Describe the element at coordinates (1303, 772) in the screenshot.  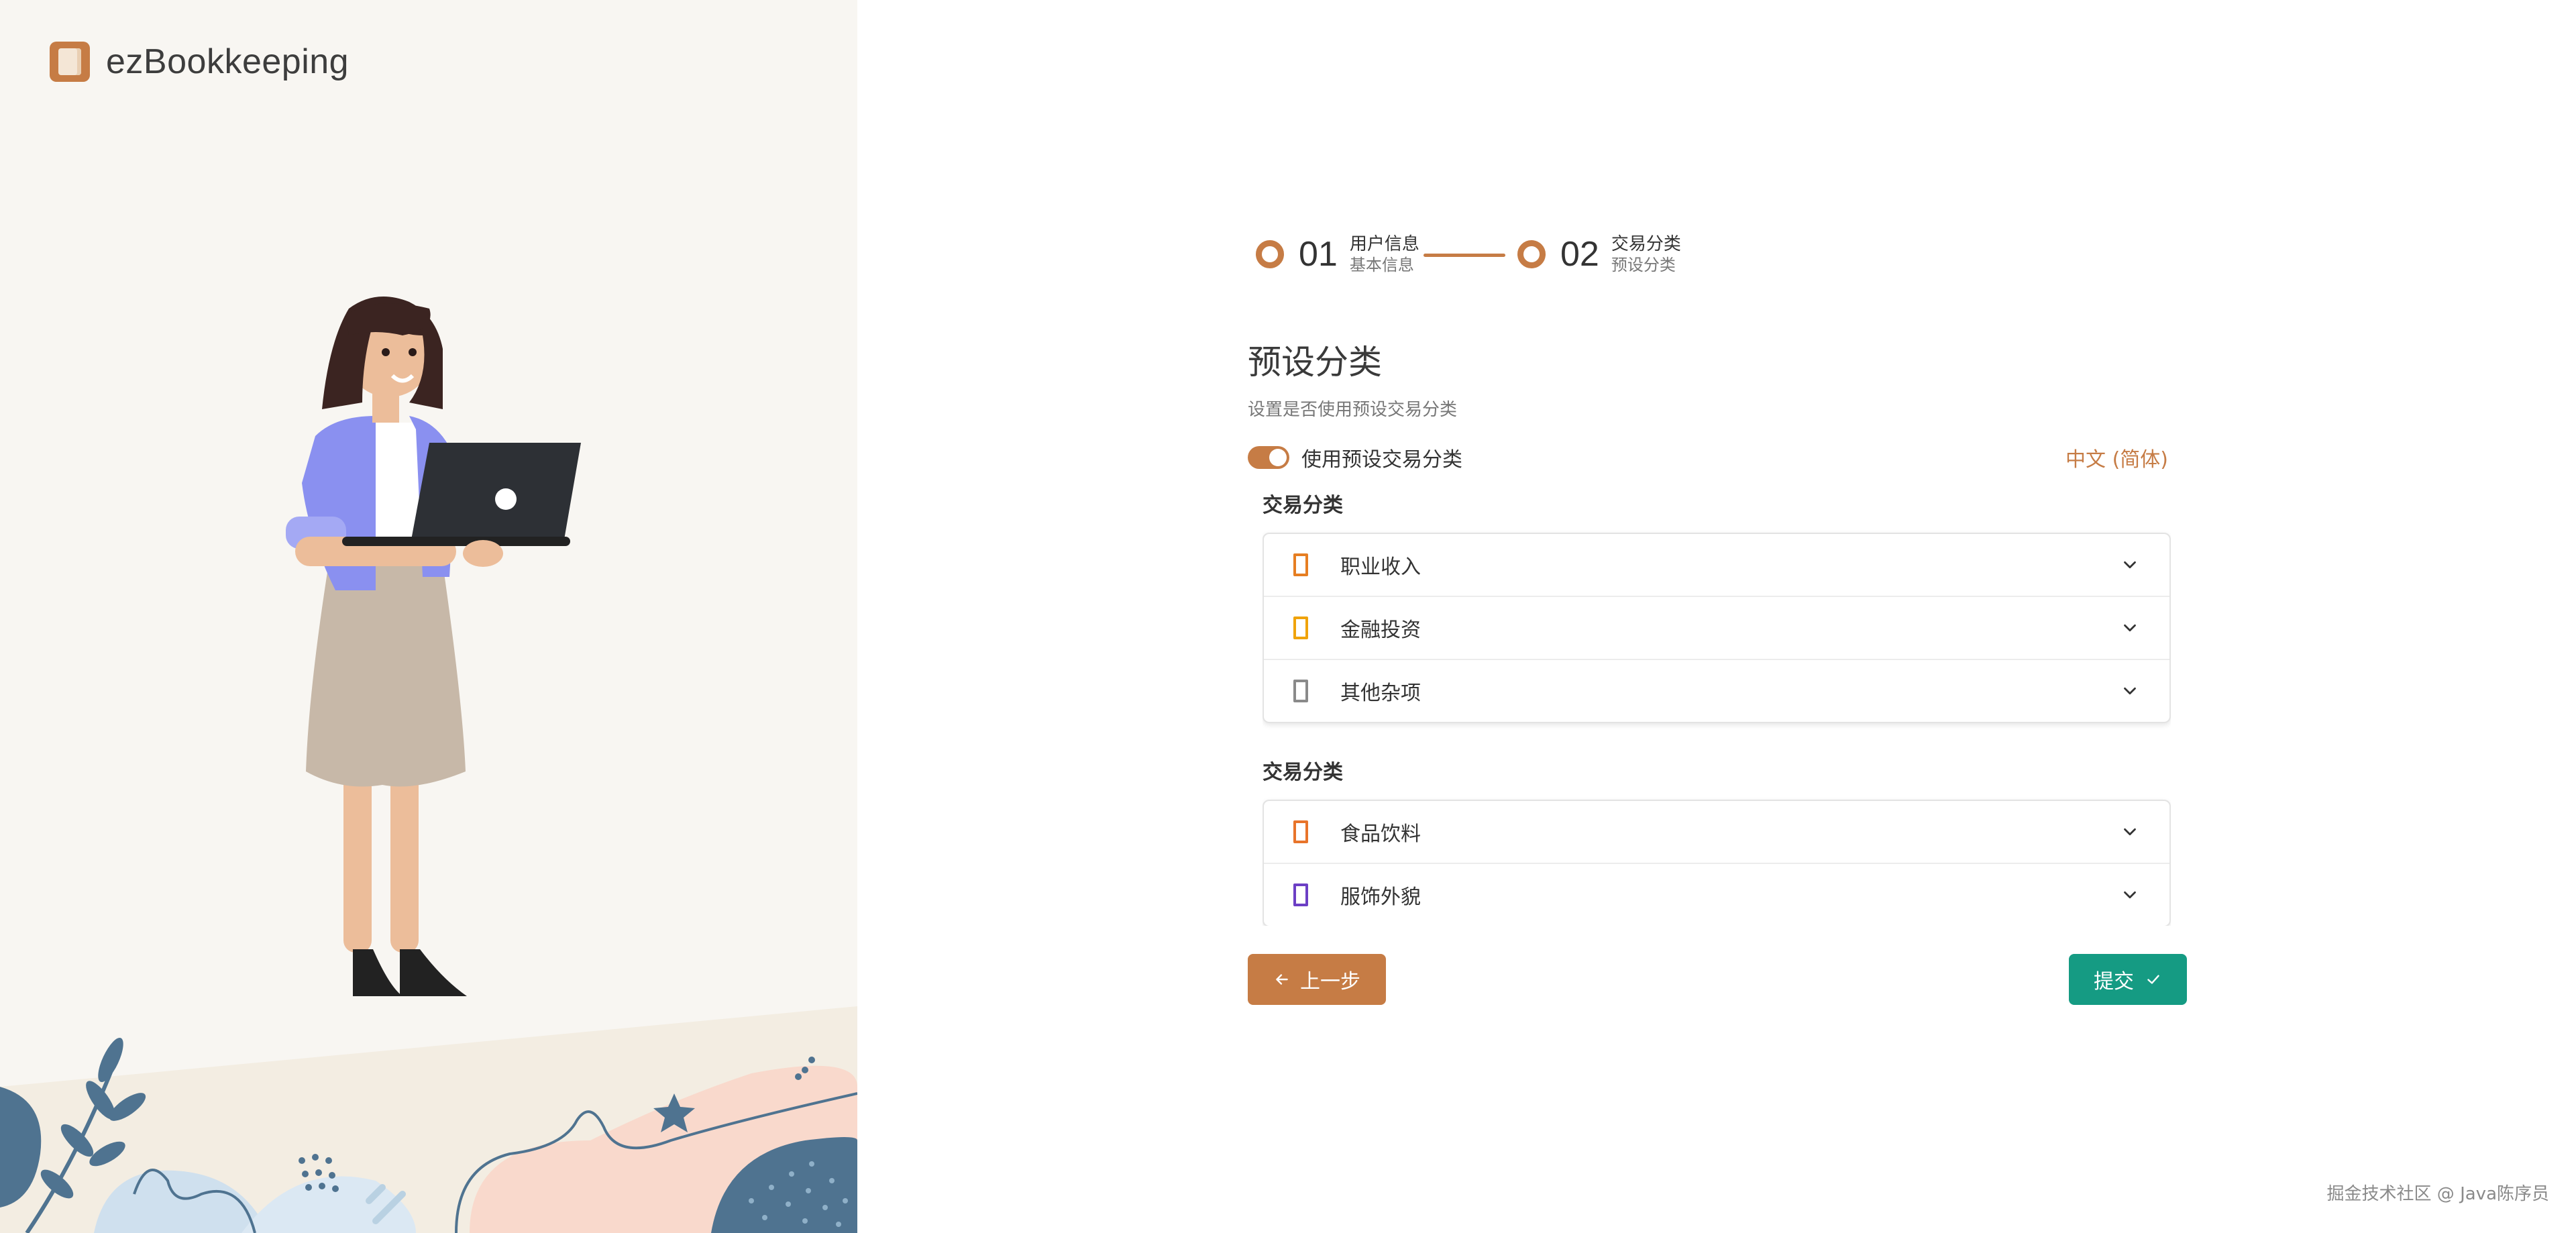
I see `section-title-expense: 交易分类` at that location.